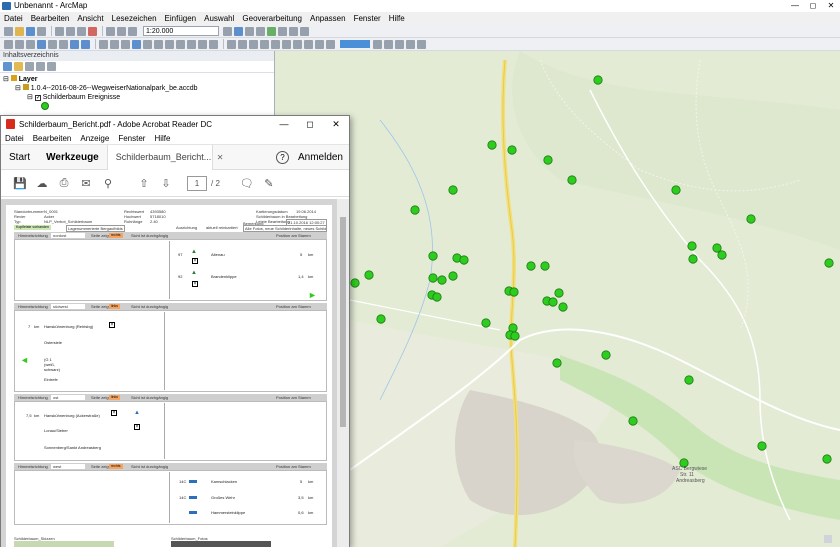  Describe the element at coordinates (282, 31) in the screenshot. I see `python-icon` at that location.